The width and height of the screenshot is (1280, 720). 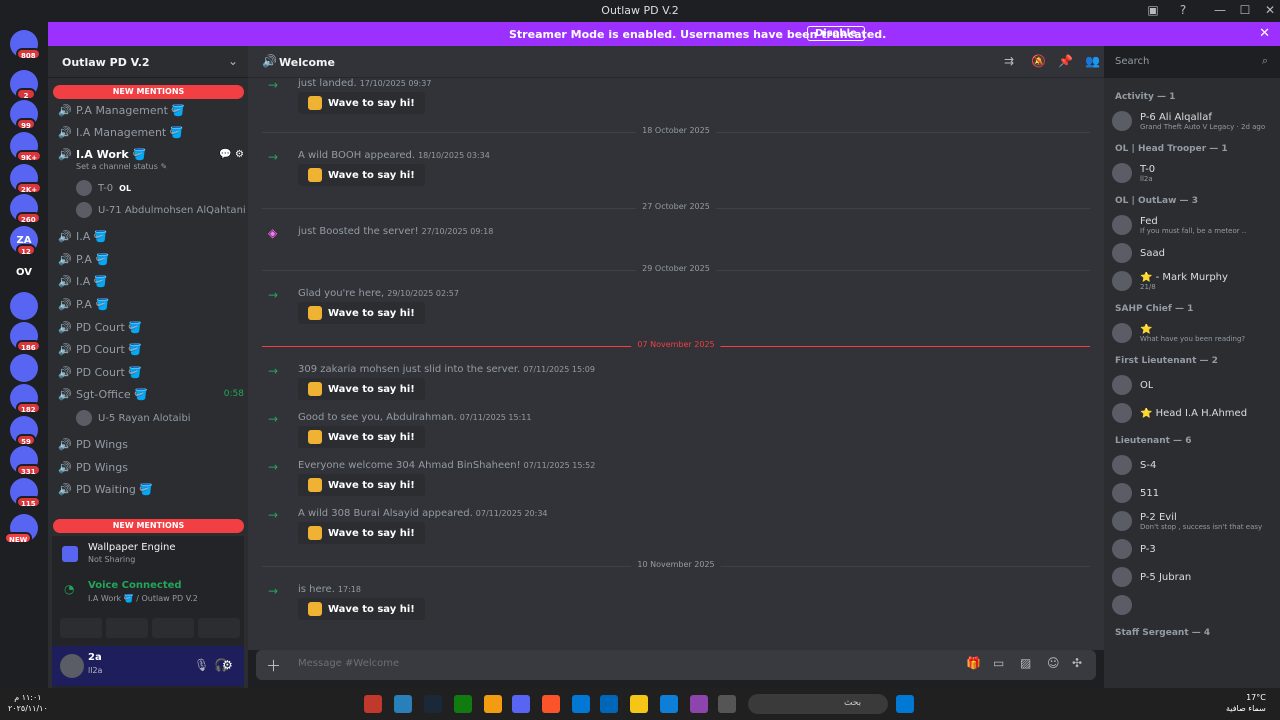 What do you see at coordinates (1194, 385) in the screenshot?
I see `member-item: OL` at bounding box center [1194, 385].